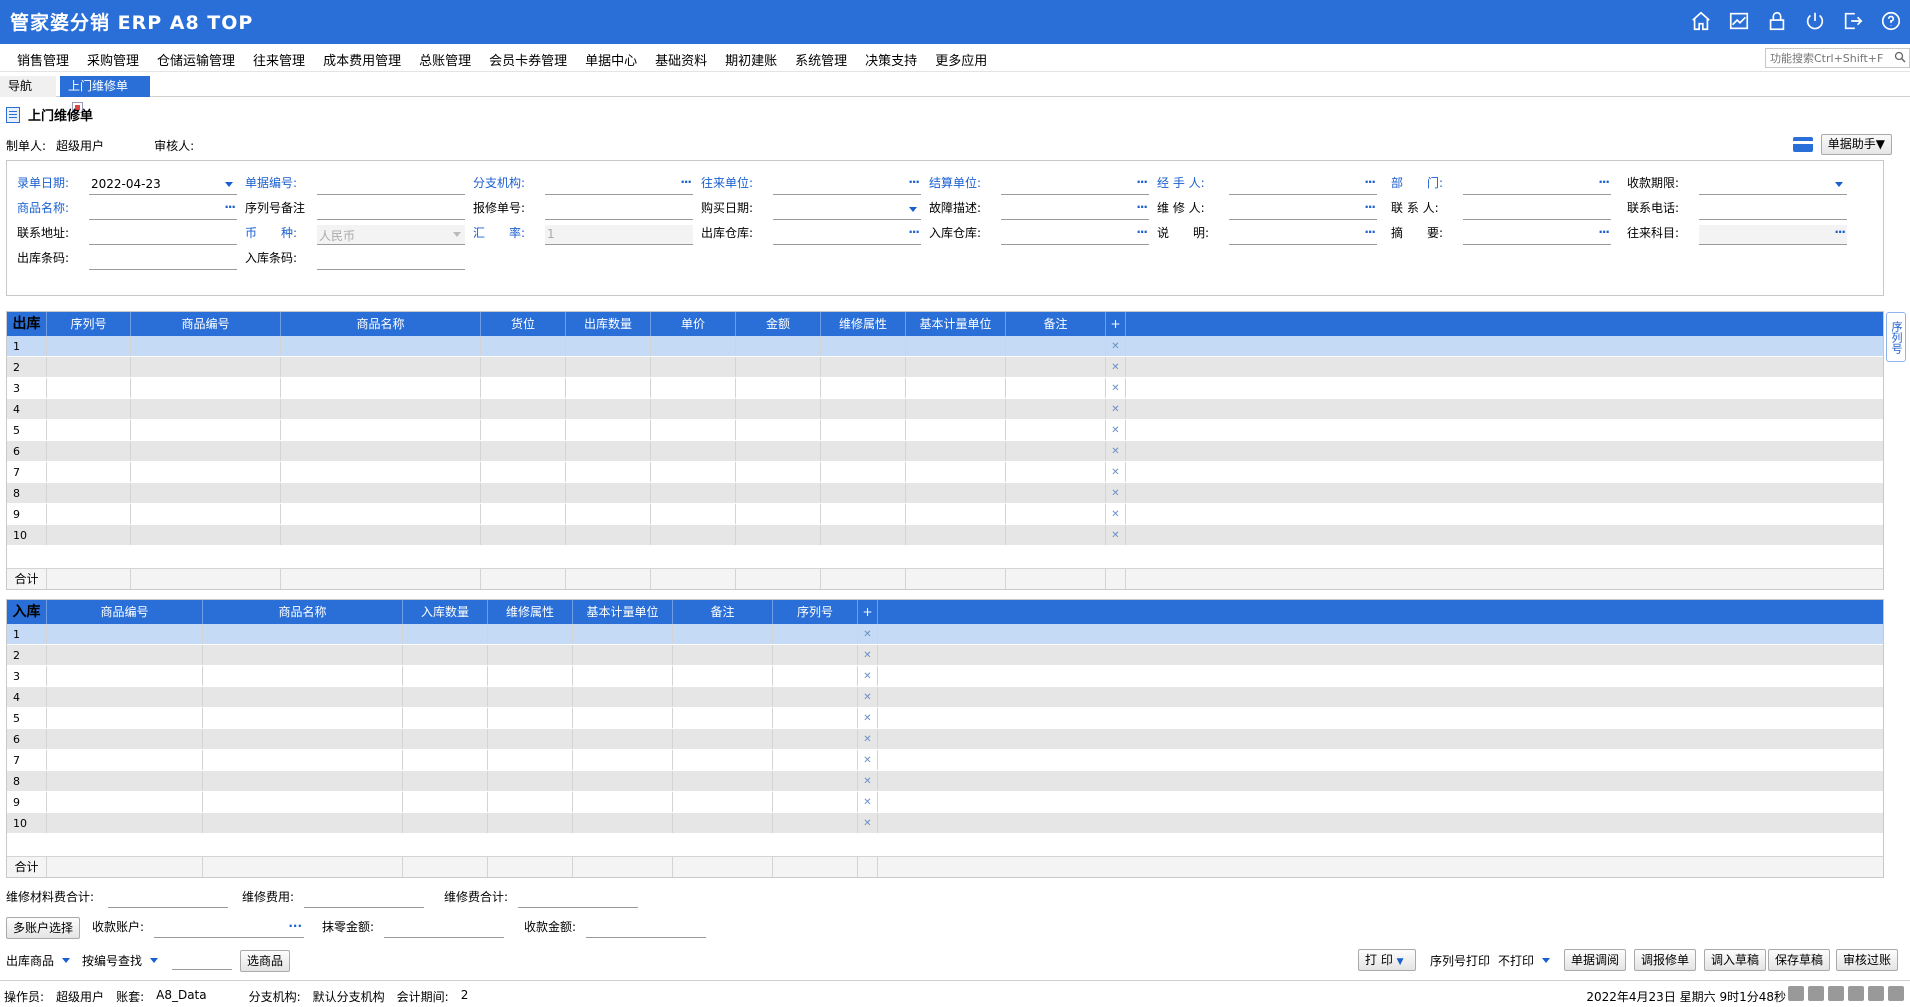  What do you see at coordinates (1802, 144) in the screenshot?
I see `card-icon` at bounding box center [1802, 144].